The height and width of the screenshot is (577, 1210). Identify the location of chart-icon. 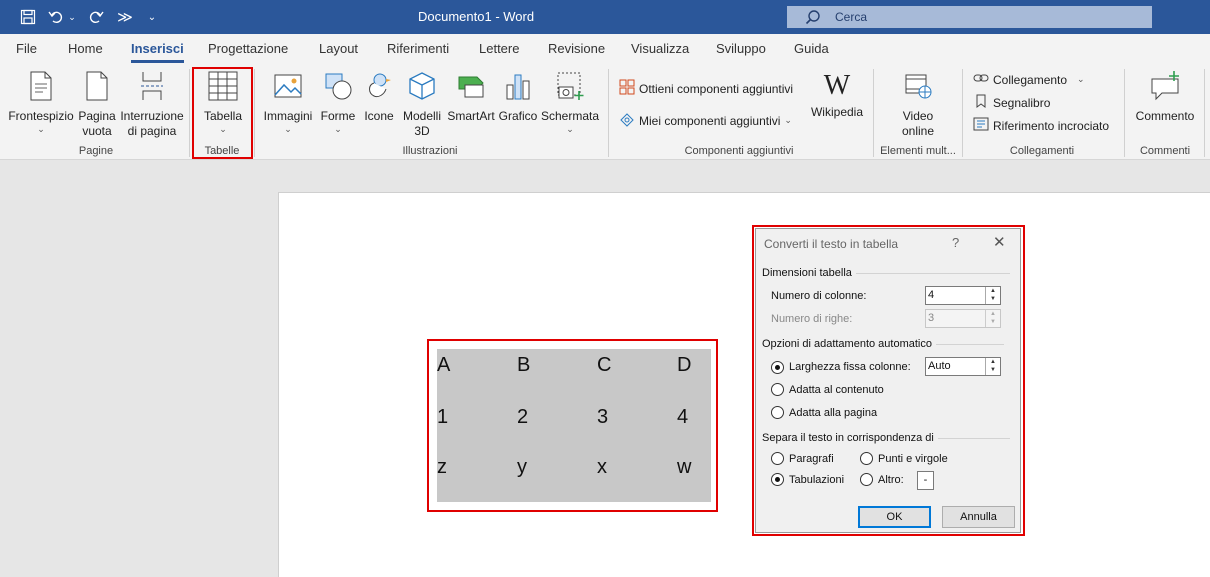
(518, 88).